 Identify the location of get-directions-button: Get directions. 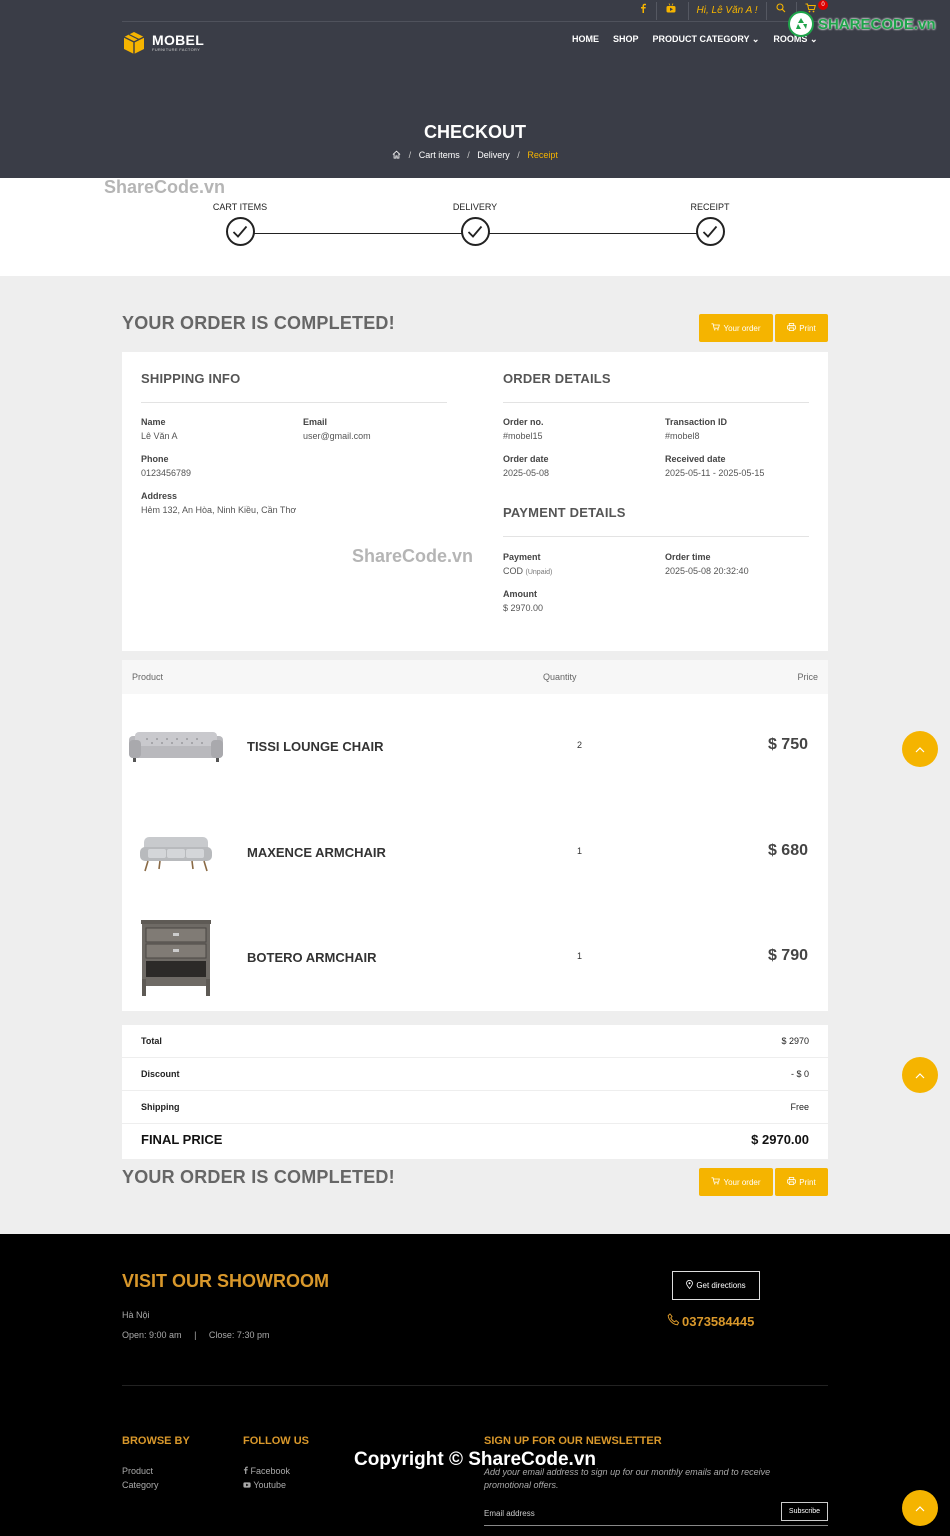
(716, 1285).